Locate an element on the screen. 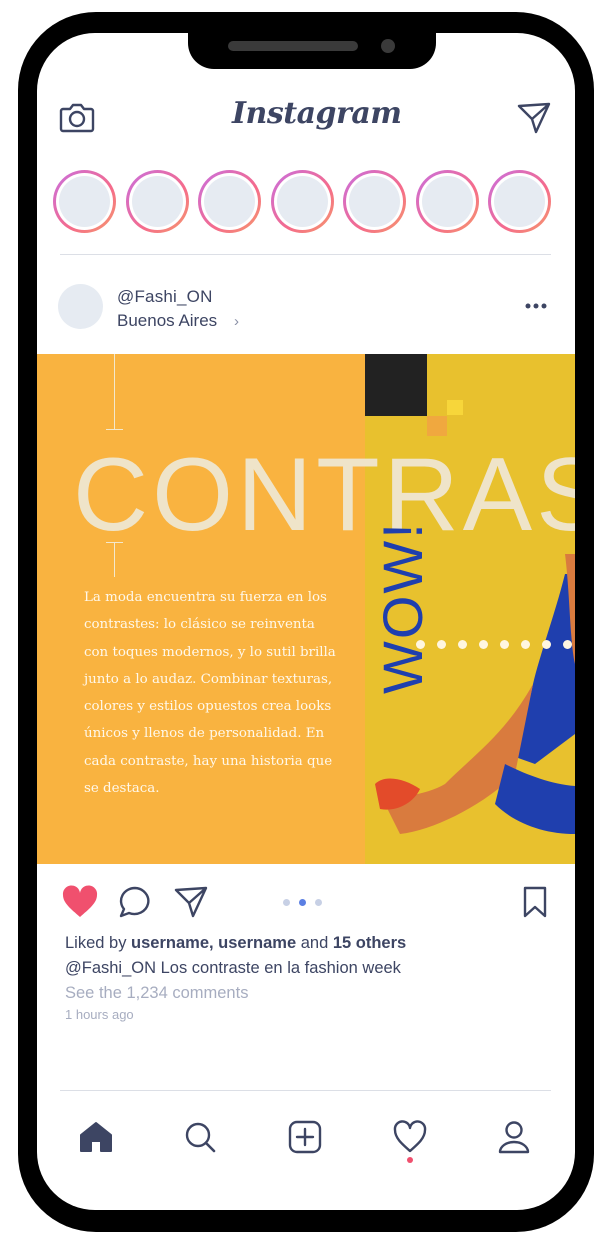 This screenshot has width=612, height=1244. app-logo: Instagram is located at coordinates (317, 113).